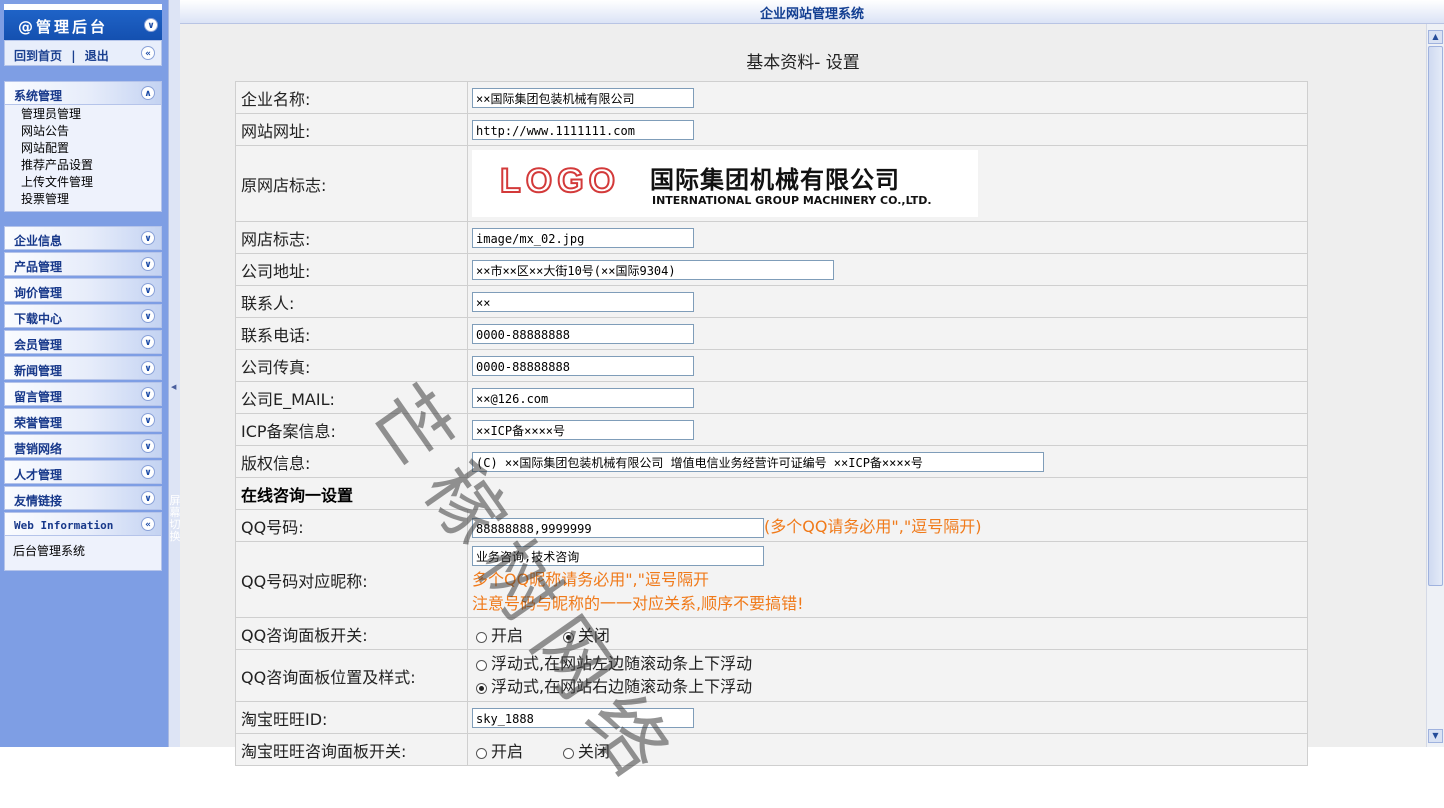 The height and width of the screenshot is (808, 1444). What do you see at coordinates (618, 555) in the screenshot?
I see `qq-nick-input: 业务咨询,技术咨询` at bounding box center [618, 555].